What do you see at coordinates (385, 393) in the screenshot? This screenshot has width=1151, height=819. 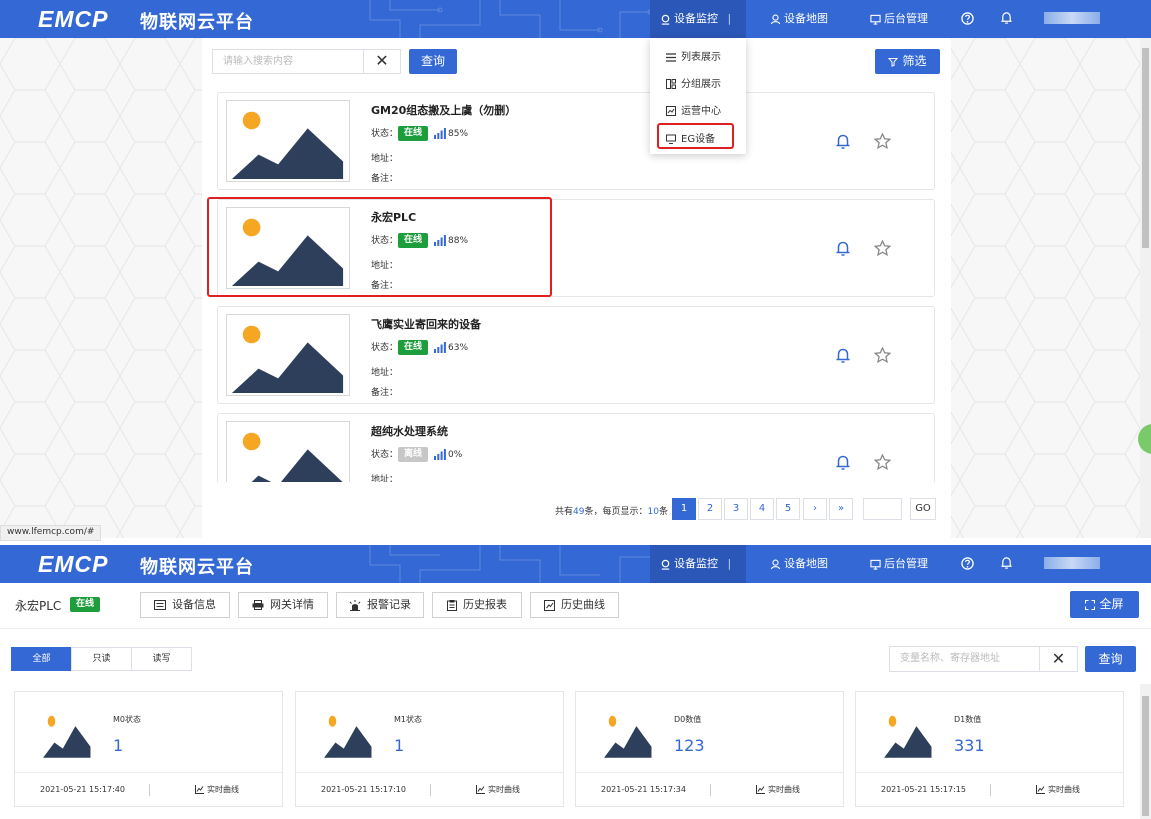 I see `note-label: 备注：` at bounding box center [385, 393].